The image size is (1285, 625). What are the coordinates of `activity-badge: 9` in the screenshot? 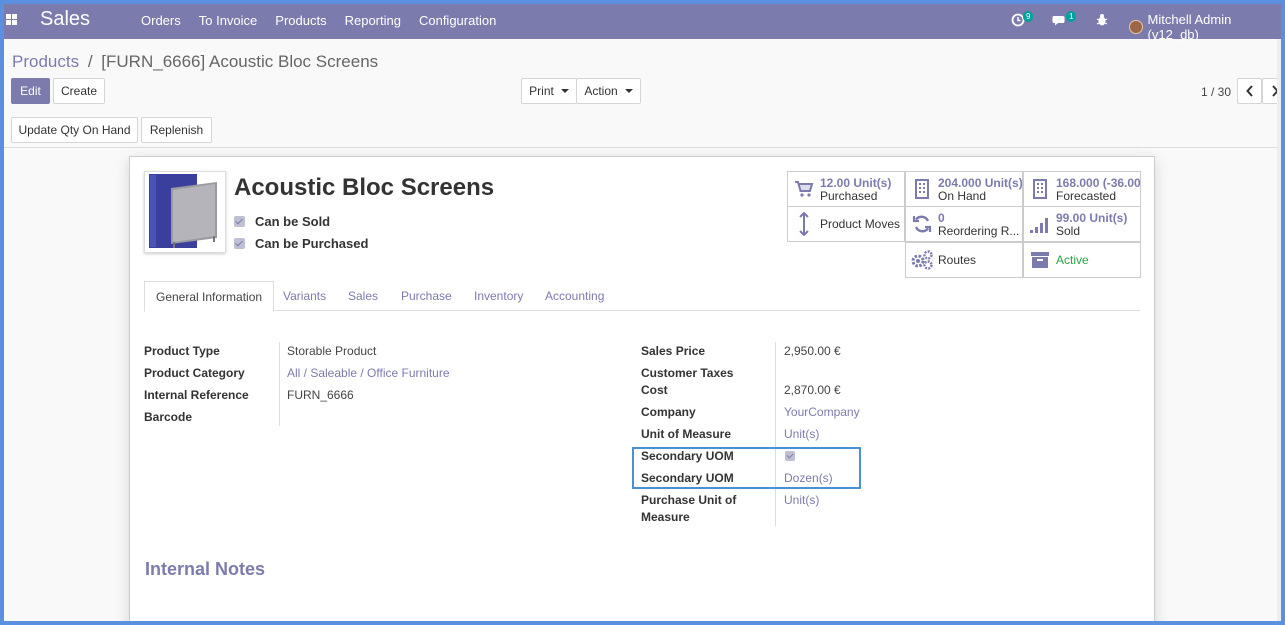 It's located at (1028, 16).